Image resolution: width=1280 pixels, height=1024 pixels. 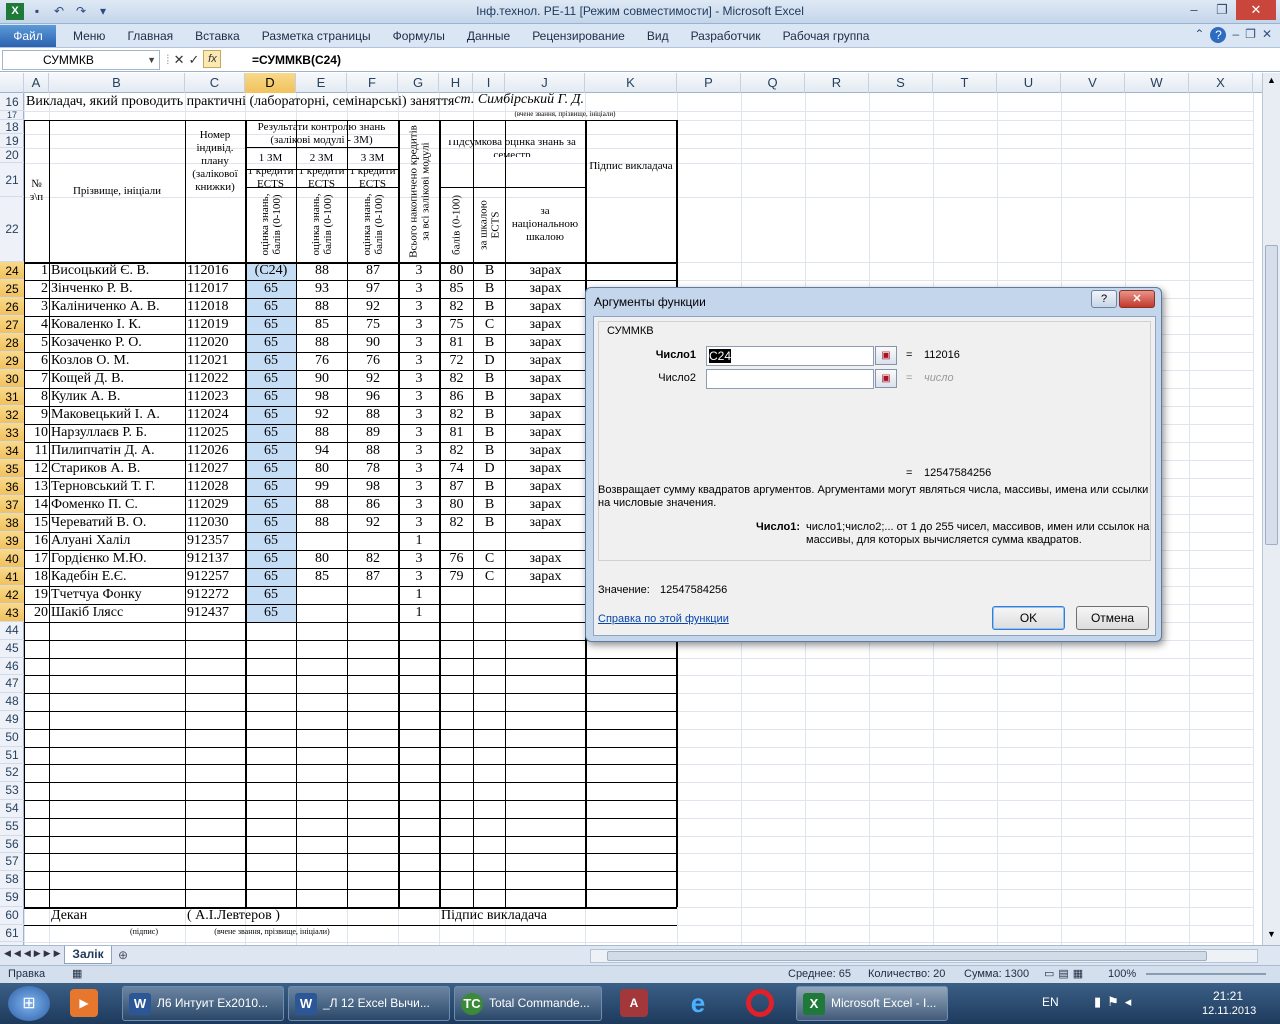 I want to click on final-points: 86, so click(x=456, y=397).